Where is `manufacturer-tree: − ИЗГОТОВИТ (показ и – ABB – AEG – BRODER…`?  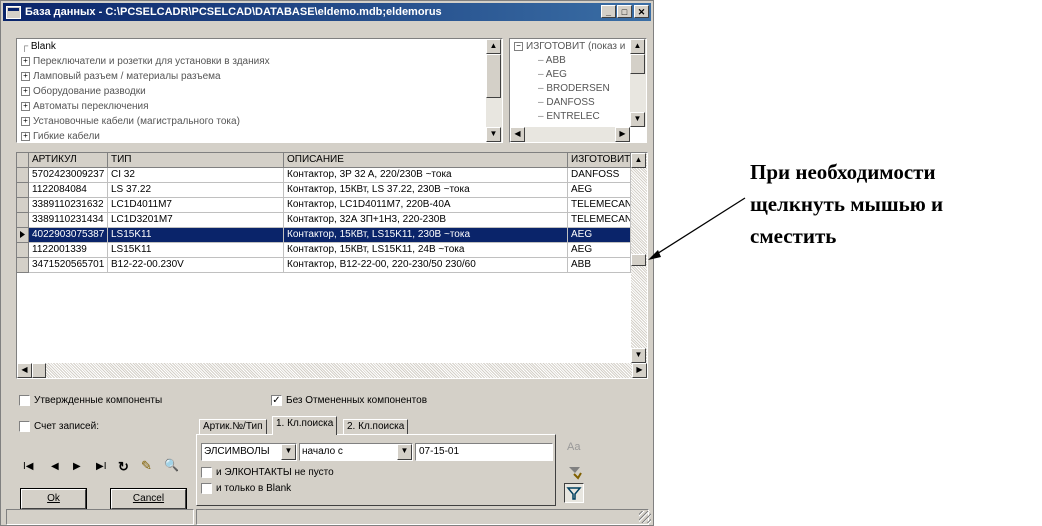
manufacturer-tree: − ИЗГОТОВИТ (показ и – ABB – AEG – BRODER… is located at coordinates (578, 90).